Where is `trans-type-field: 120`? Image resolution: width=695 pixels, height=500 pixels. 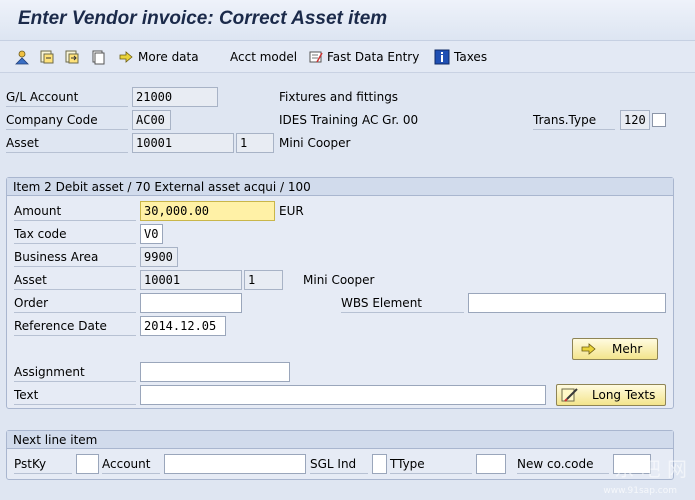 trans-type-field: 120 is located at coordinates (635, 120).